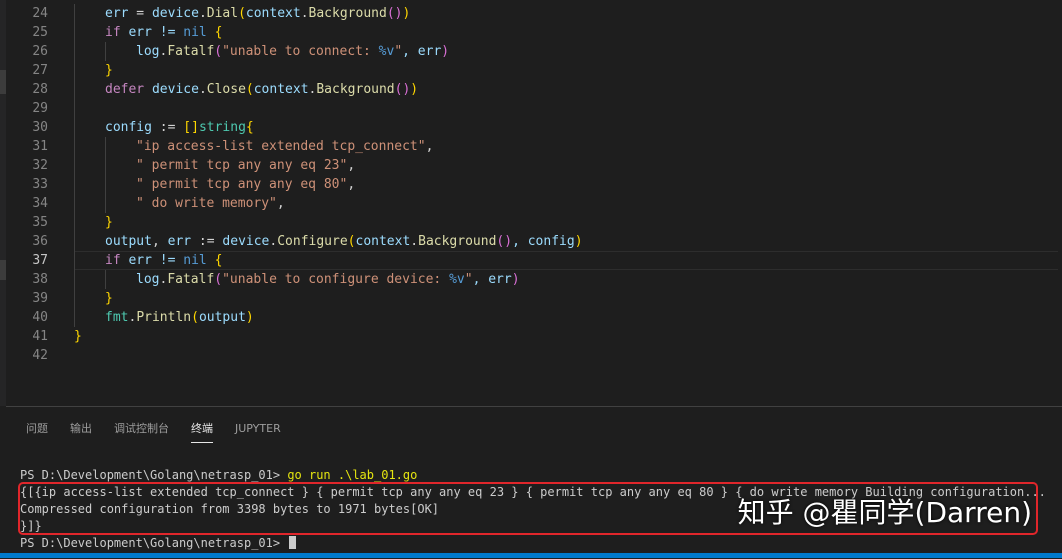  What do you see at coordinates (117, 317) in the screenshot?
I see `code-token: fmt` at bounding box center [117, 317].